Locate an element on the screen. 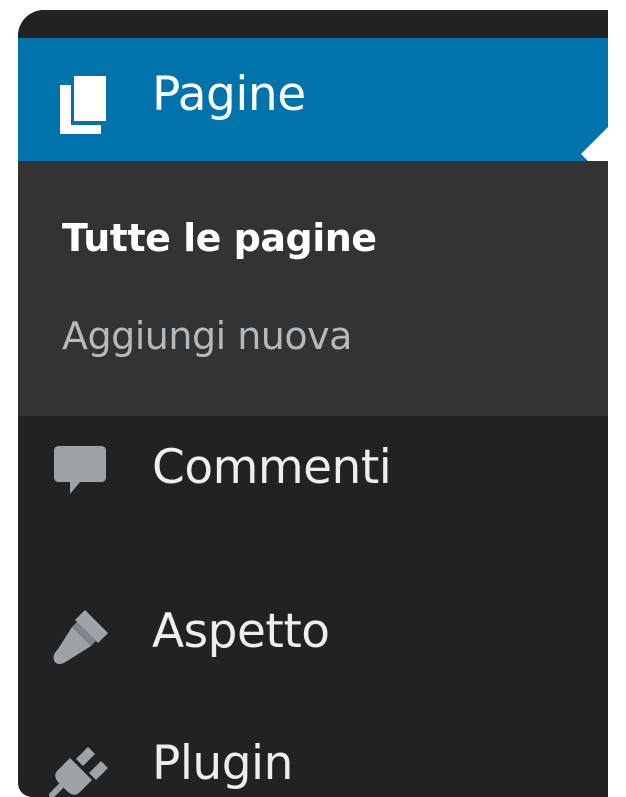 This screenshot has height=797, width=626. sidebar-top-strip is located at coordinates (313, 24).